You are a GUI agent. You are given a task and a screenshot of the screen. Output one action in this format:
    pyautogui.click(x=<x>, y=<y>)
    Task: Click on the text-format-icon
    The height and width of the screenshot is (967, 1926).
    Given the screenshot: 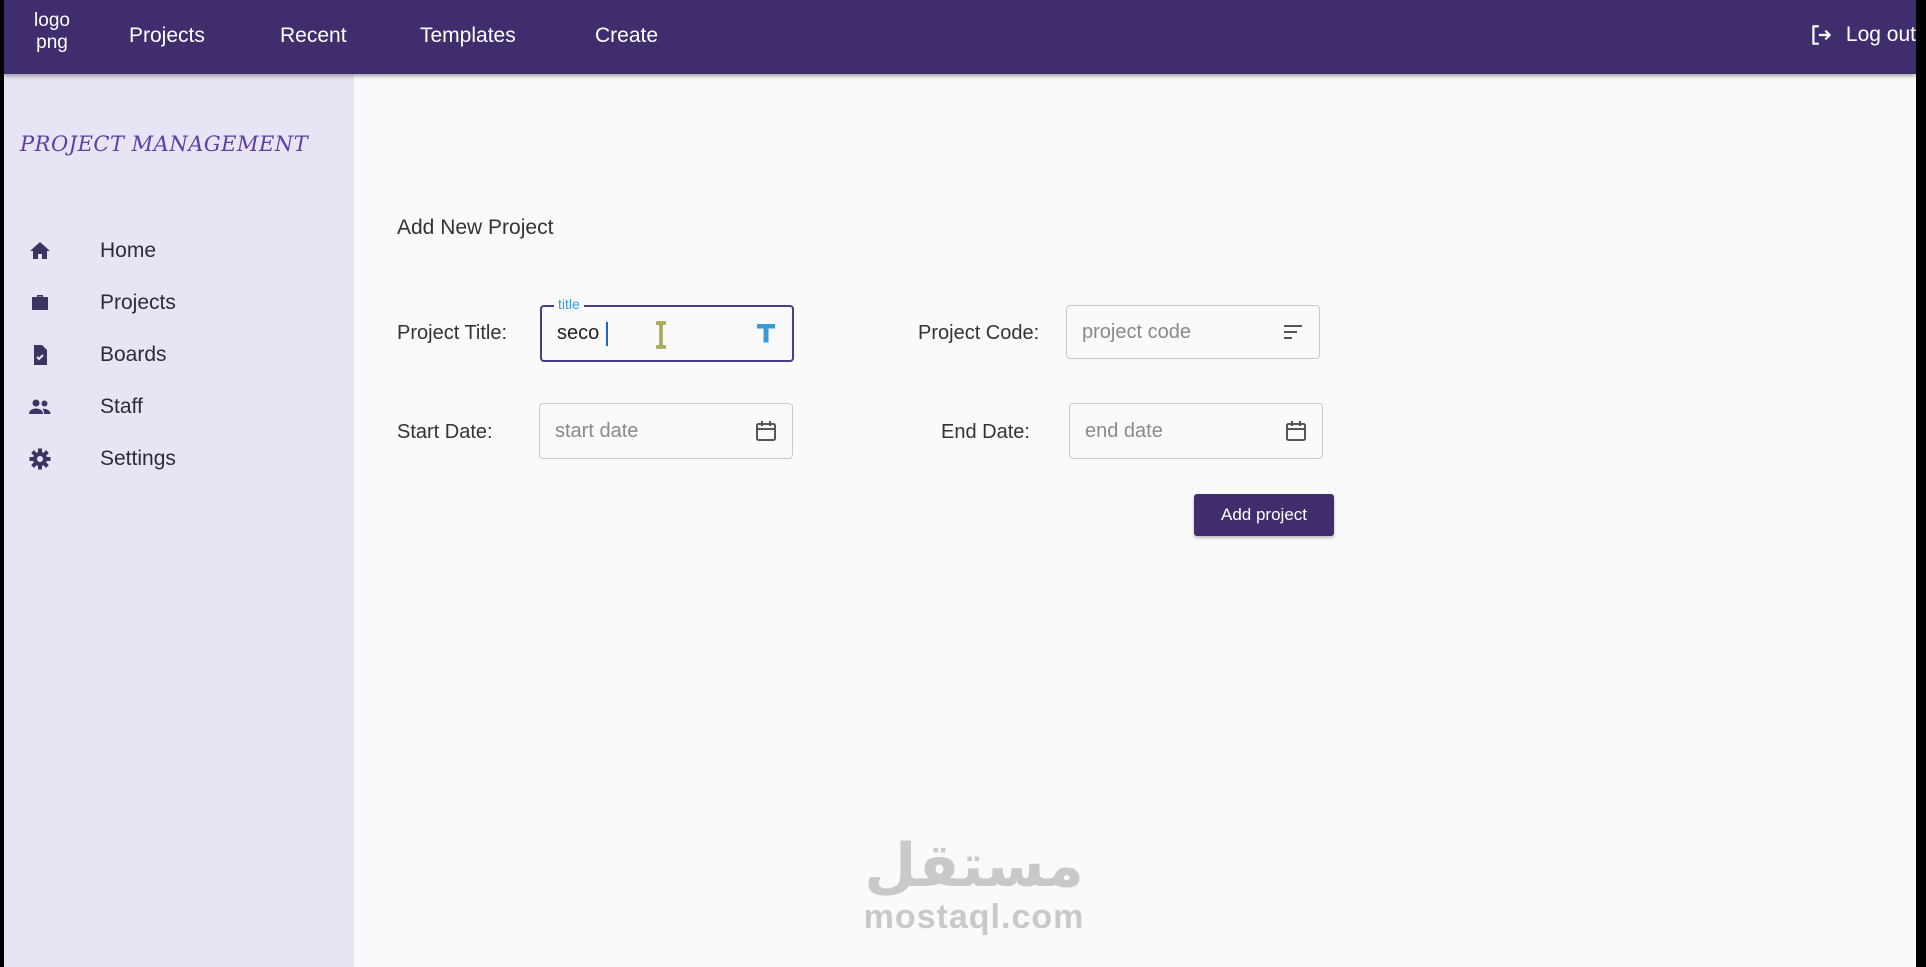 What is the action you would take?
    pyautogui.click(x=766, y=333)
    